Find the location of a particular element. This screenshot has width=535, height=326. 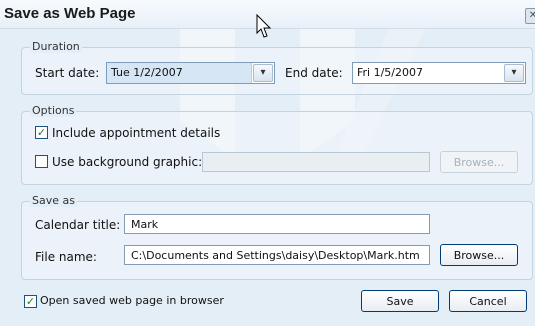

calendar-title-label: Calendar title: is located at coordinates (78, 225).